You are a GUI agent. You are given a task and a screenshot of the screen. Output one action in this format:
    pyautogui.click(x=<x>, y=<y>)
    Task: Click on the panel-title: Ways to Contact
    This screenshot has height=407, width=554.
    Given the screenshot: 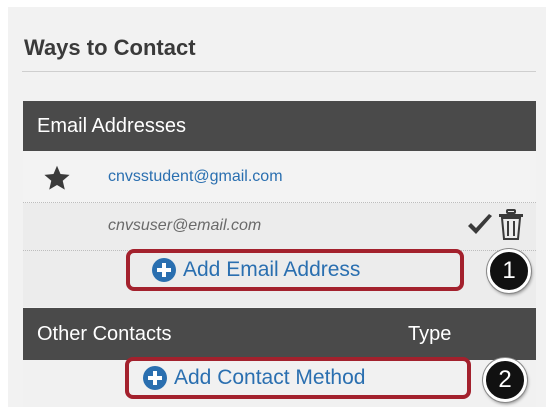 What is the action you would take?
    pyautogui.click(x=110, y=47)
    